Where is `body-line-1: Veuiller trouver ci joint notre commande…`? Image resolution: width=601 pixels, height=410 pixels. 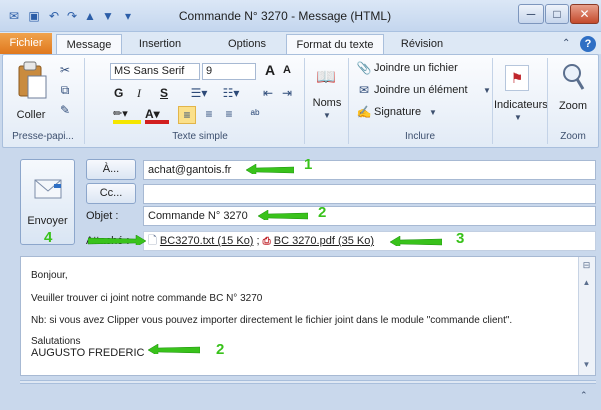 body-line-1: Veuiller trouver ci joint notre commande… is located at coordinates (147, 298).